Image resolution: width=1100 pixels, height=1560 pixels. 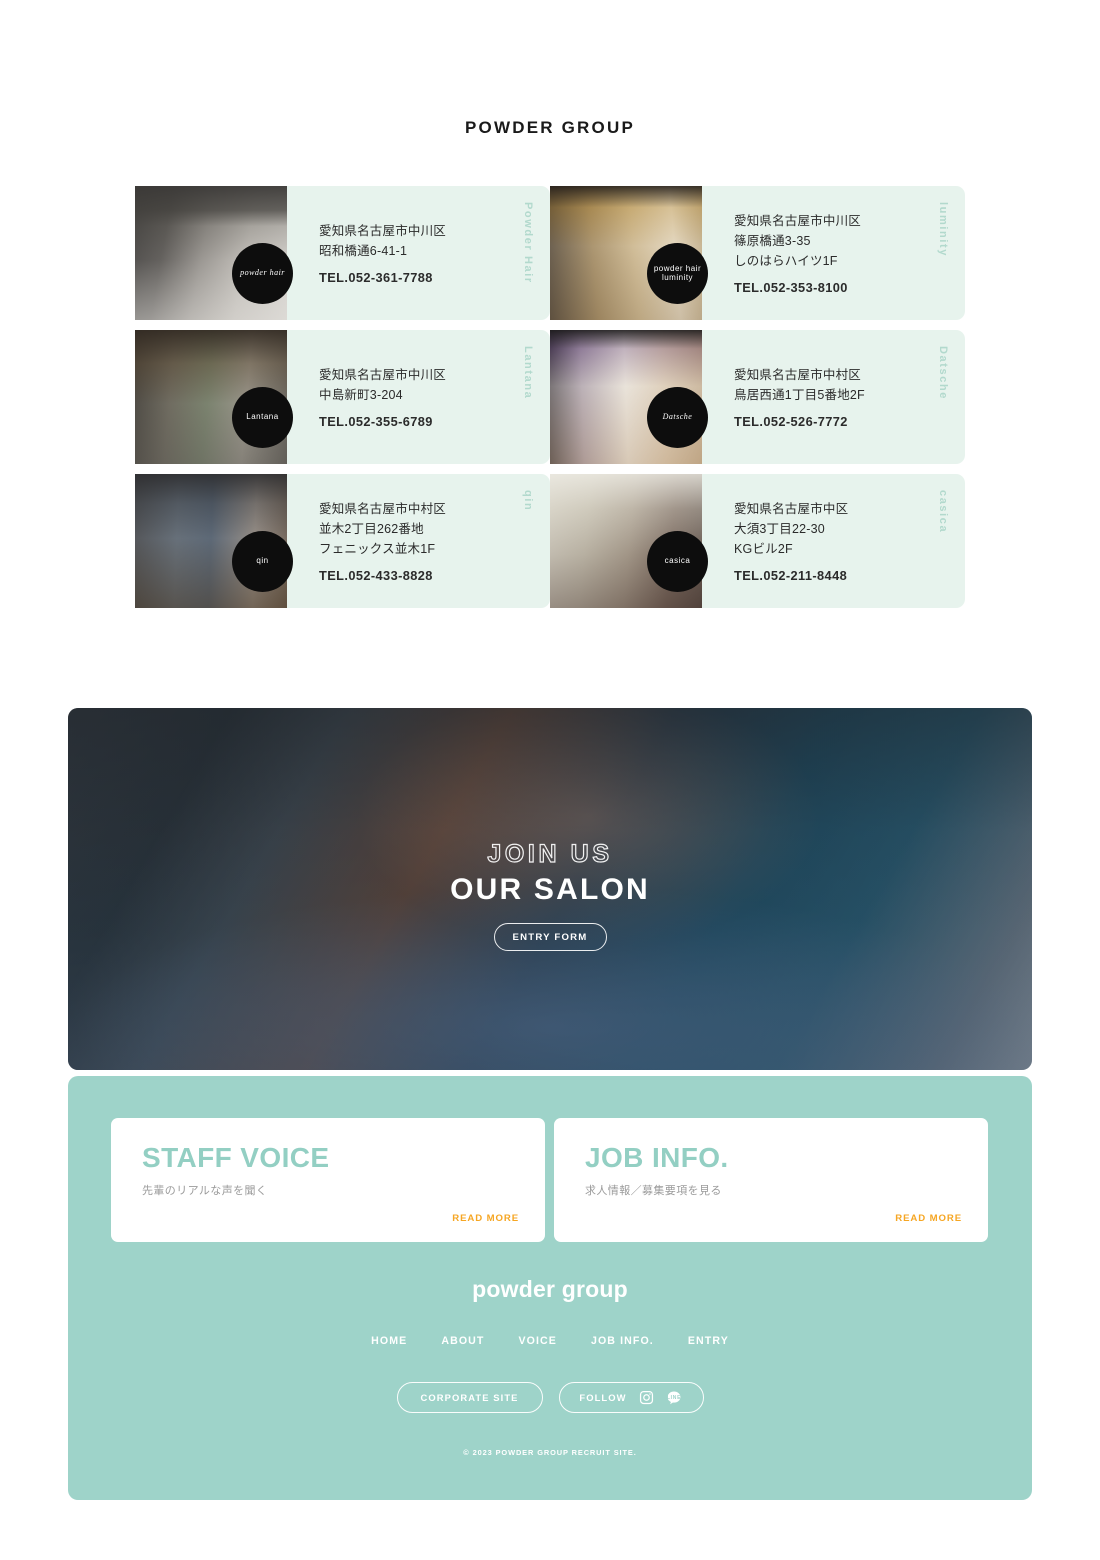 I want to click on line-chat-icon: LINE, so click(x=674, y=1397).